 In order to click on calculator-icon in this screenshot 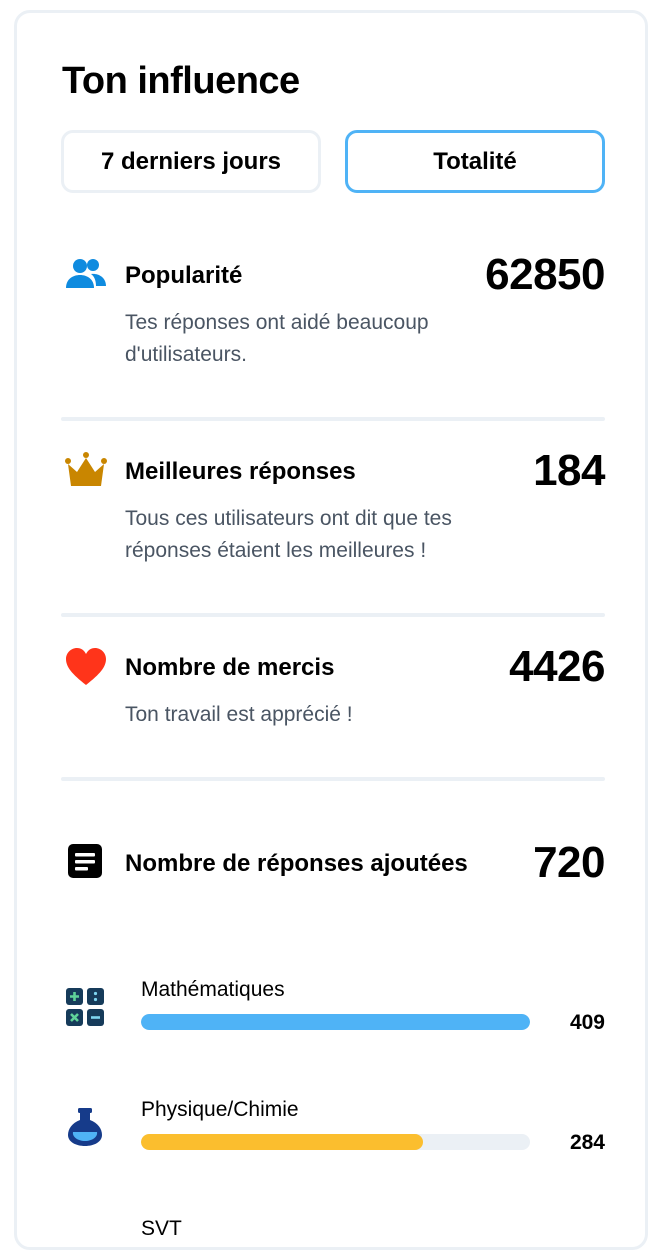, I will do `click(85, 1007)`.